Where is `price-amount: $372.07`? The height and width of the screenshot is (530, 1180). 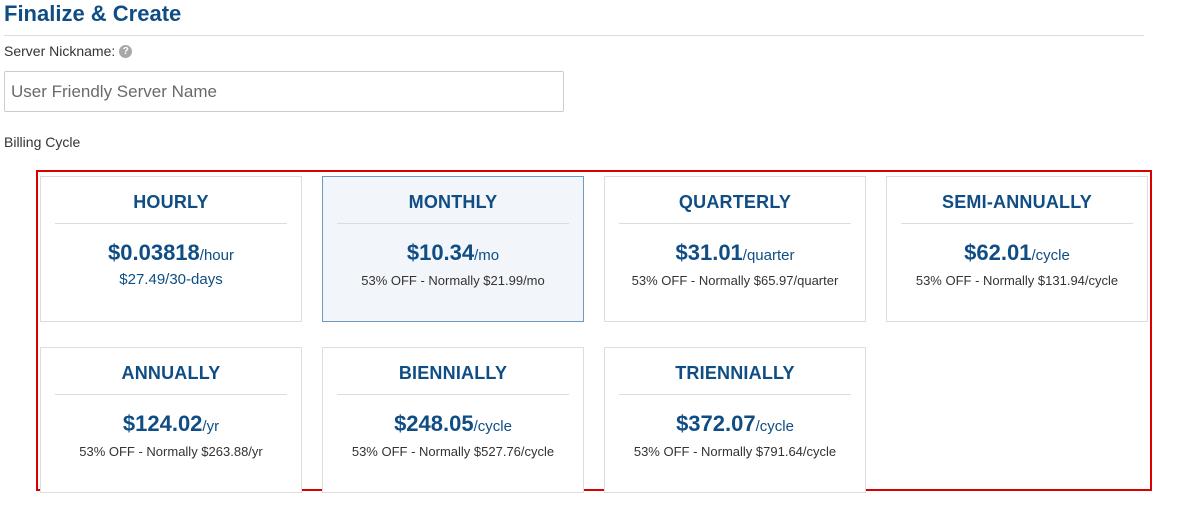
price-amount: $372.07 is located at coordinates (716, 423).